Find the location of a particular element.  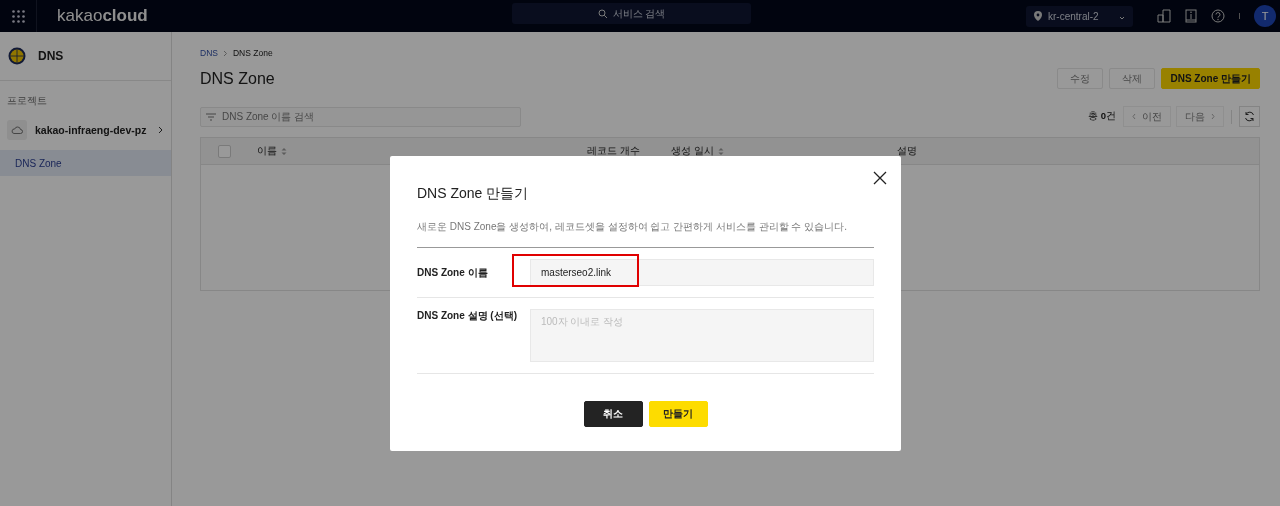

field-label: DNS Zone 이름 is located at coordinates (453, 272).